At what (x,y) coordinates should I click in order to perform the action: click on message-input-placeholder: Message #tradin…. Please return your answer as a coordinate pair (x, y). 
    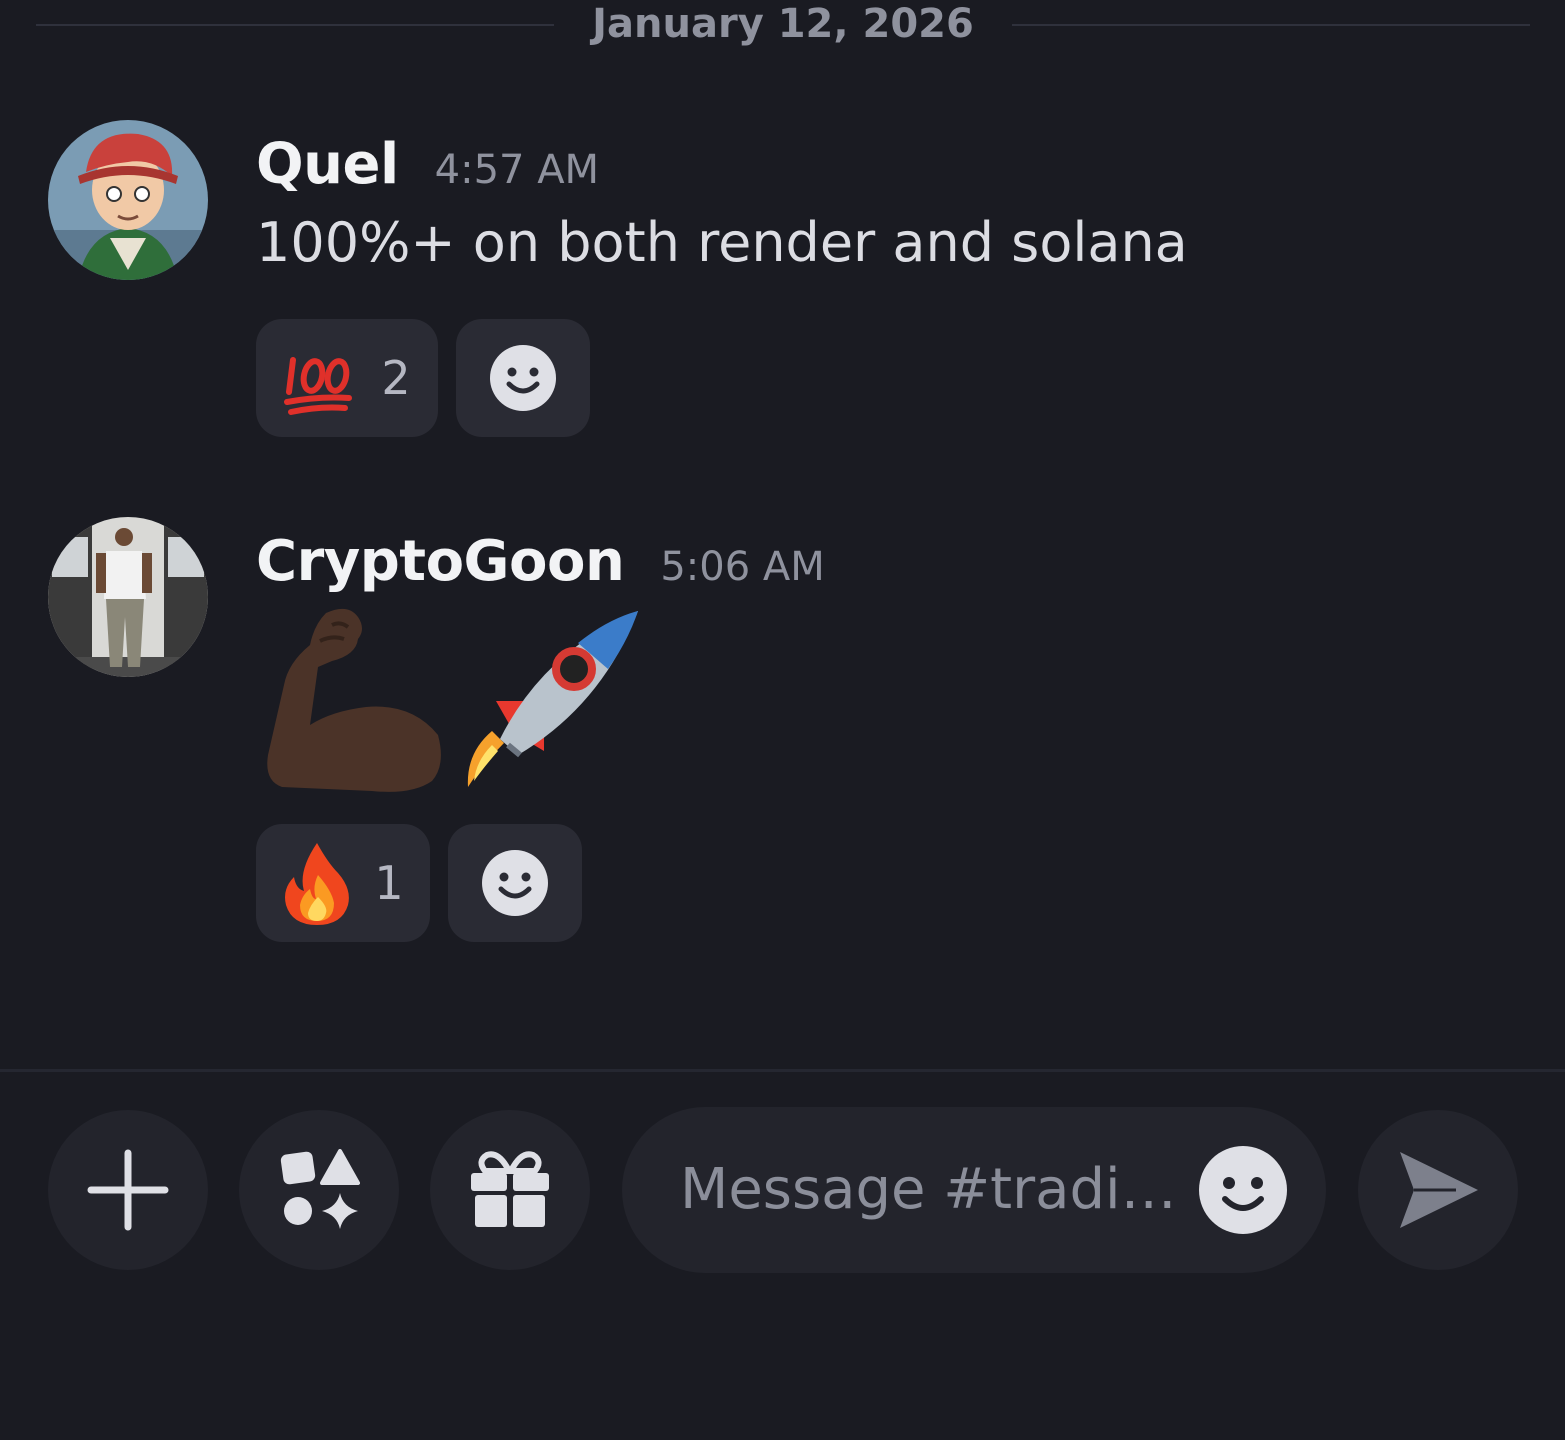
    Looking at the image, I should click on (930, 1189).